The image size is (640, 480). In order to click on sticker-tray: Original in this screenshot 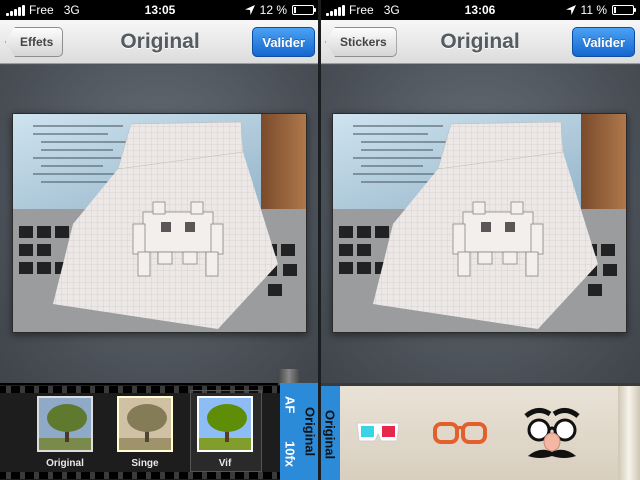, I will do `click(480, 431)`.